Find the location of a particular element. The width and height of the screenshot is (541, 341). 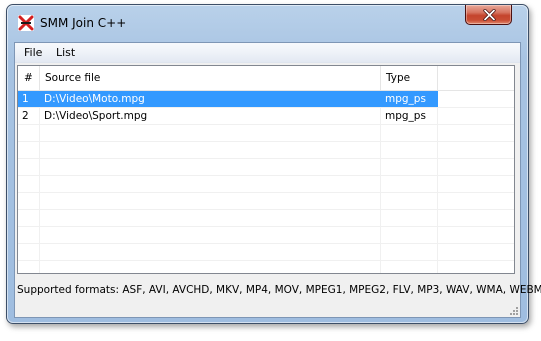

window-title: SMM Join C++ is located at coordinates (83, 23).